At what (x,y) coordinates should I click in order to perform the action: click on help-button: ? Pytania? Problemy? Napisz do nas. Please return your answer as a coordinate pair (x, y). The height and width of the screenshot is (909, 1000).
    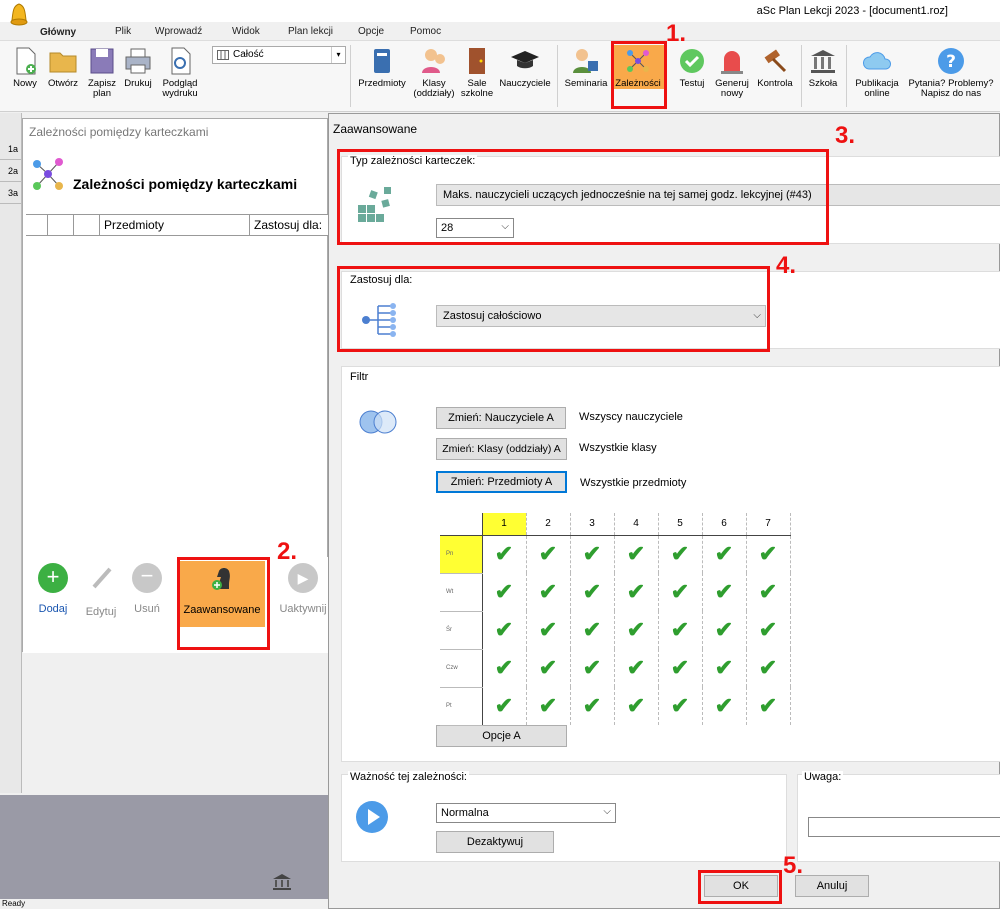
    Looking at the image, I should click on (951, 72).